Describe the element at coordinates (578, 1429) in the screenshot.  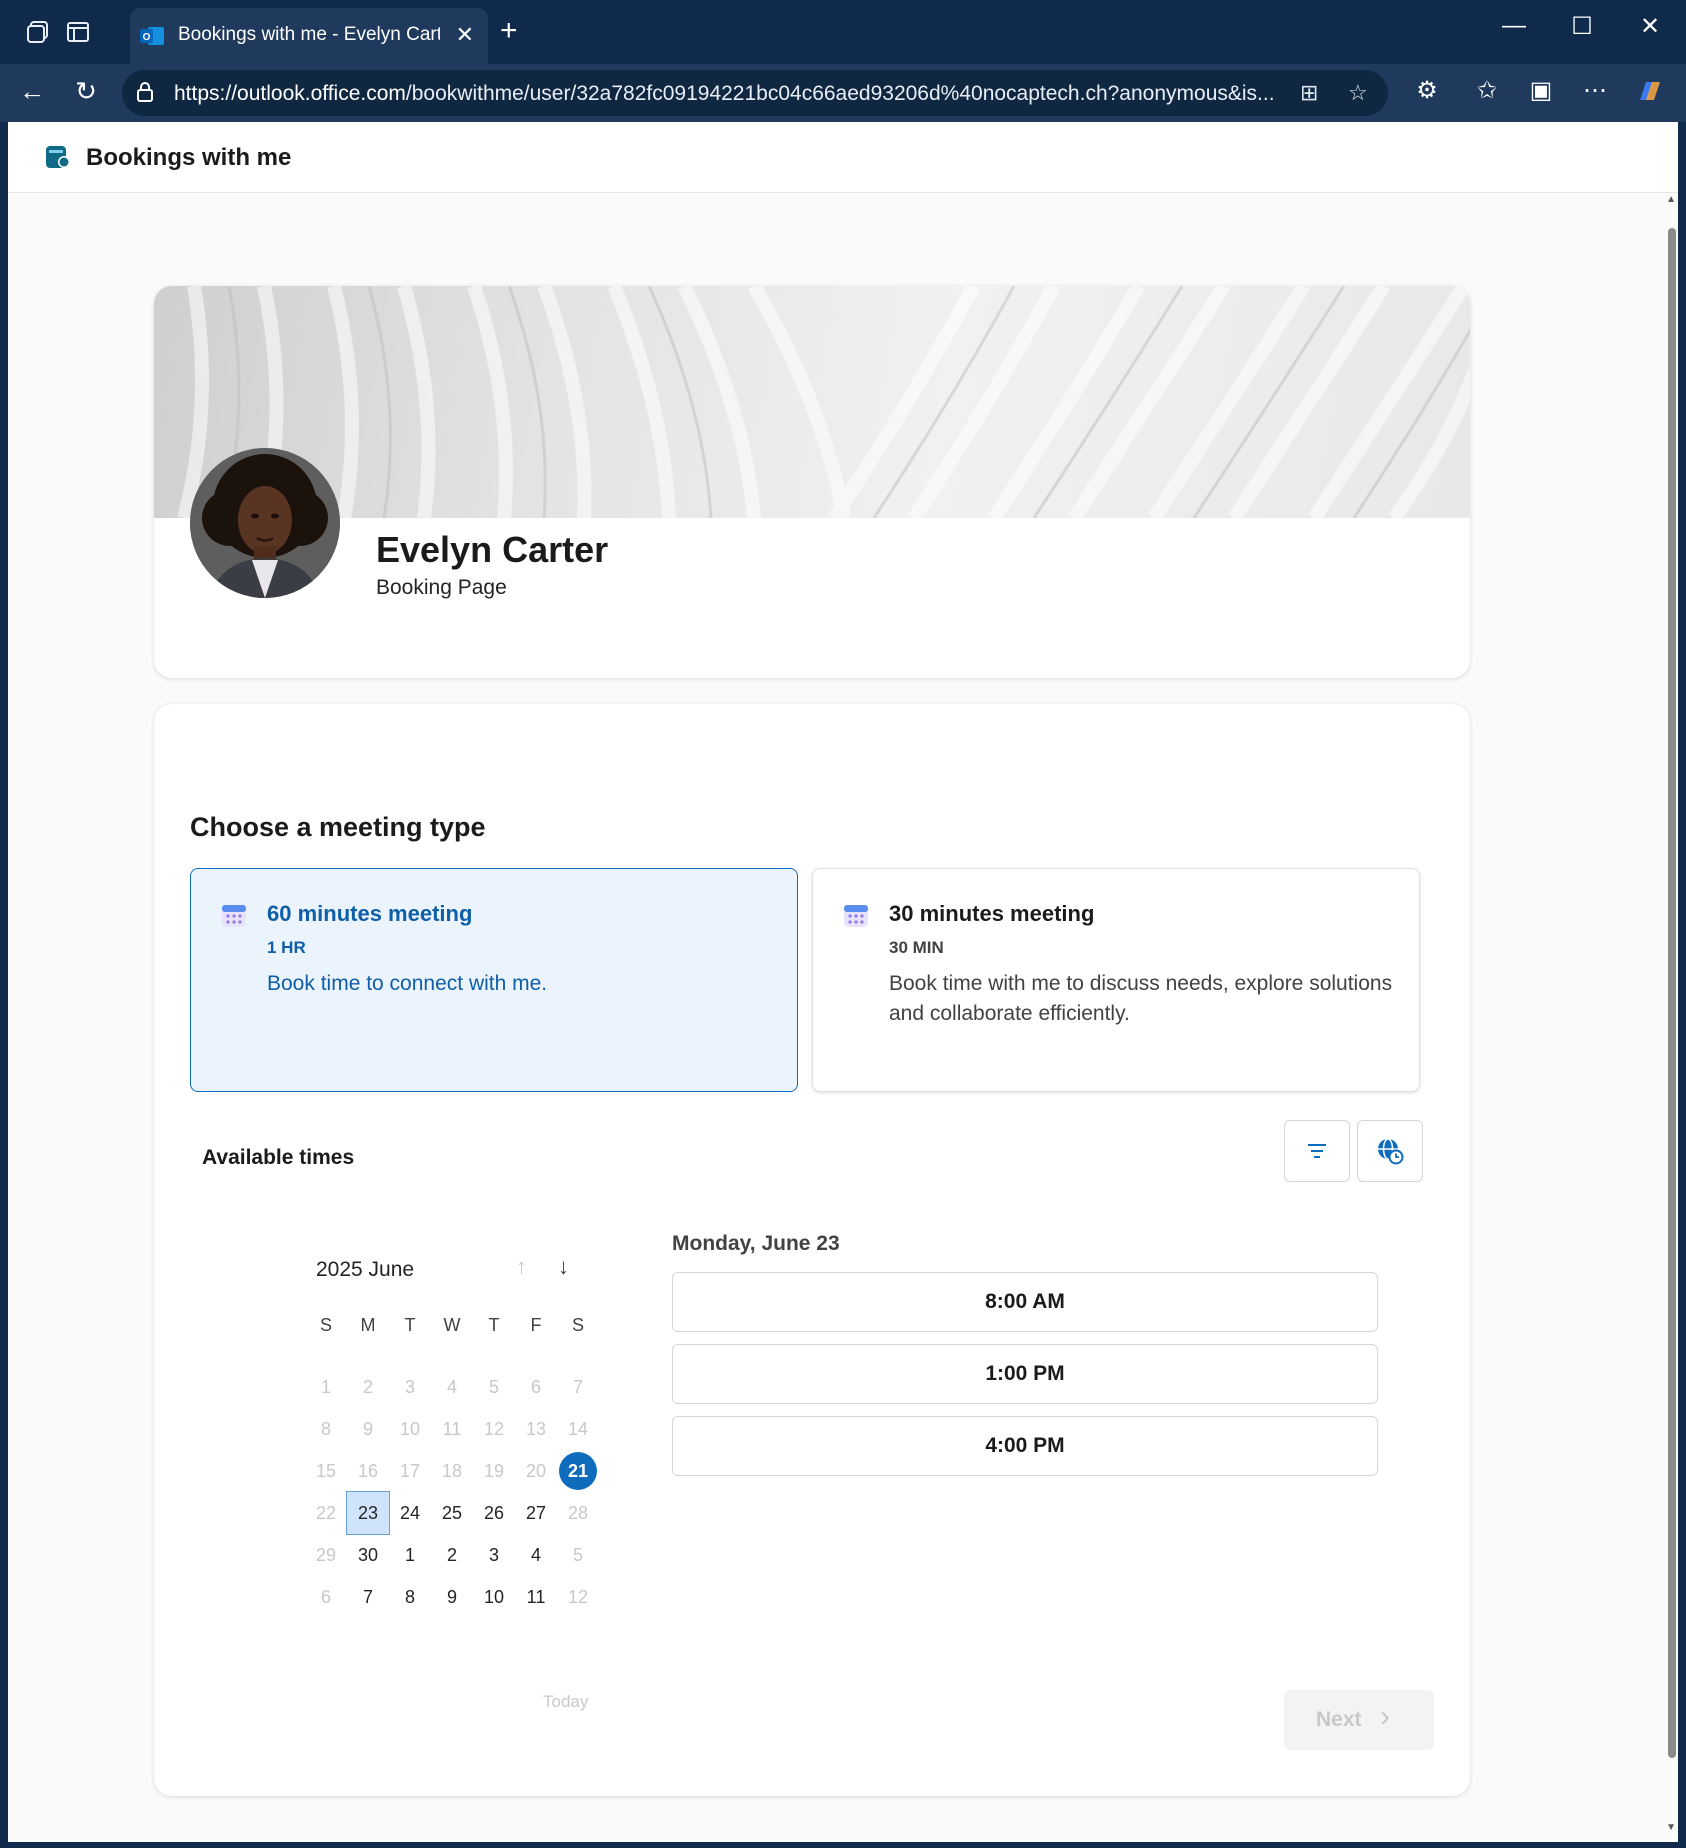
I see `calendar-day: 14` at that location.